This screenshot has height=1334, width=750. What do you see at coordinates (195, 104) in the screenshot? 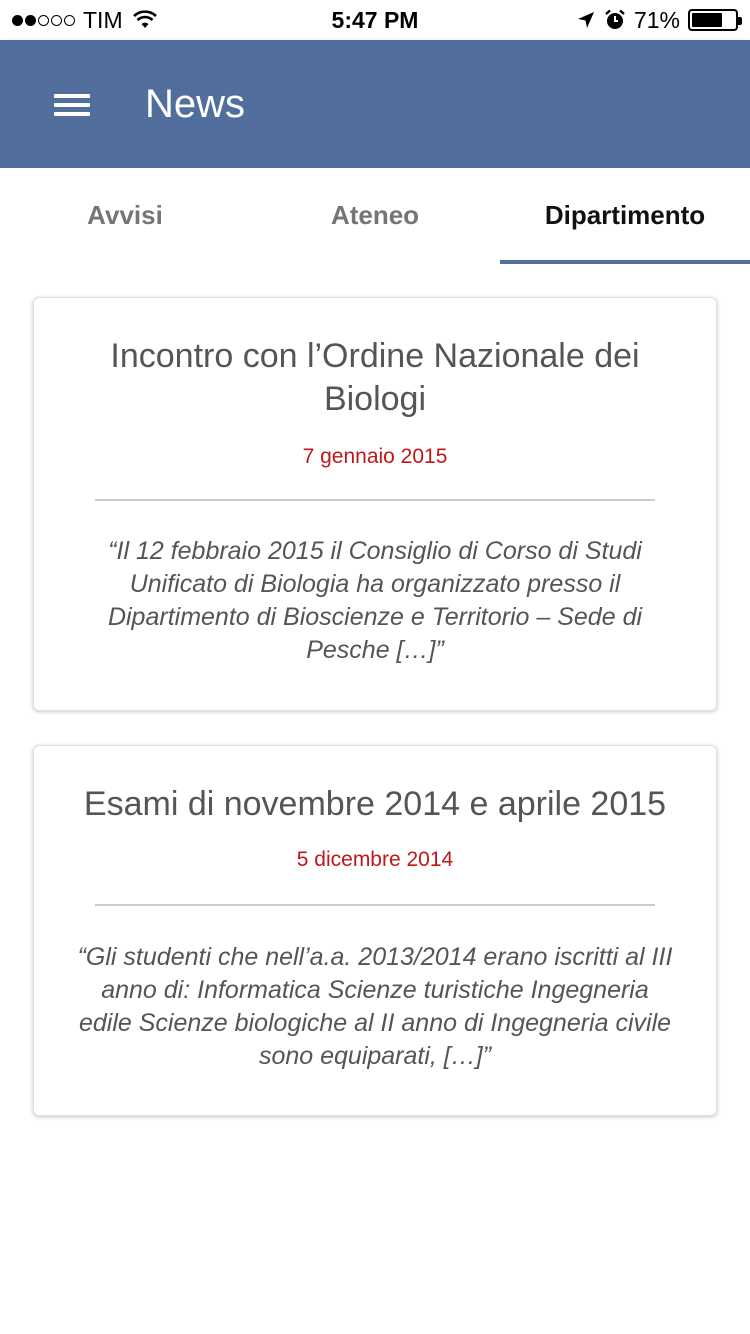
I see `page-title: News` at bounding box center [195, 104].